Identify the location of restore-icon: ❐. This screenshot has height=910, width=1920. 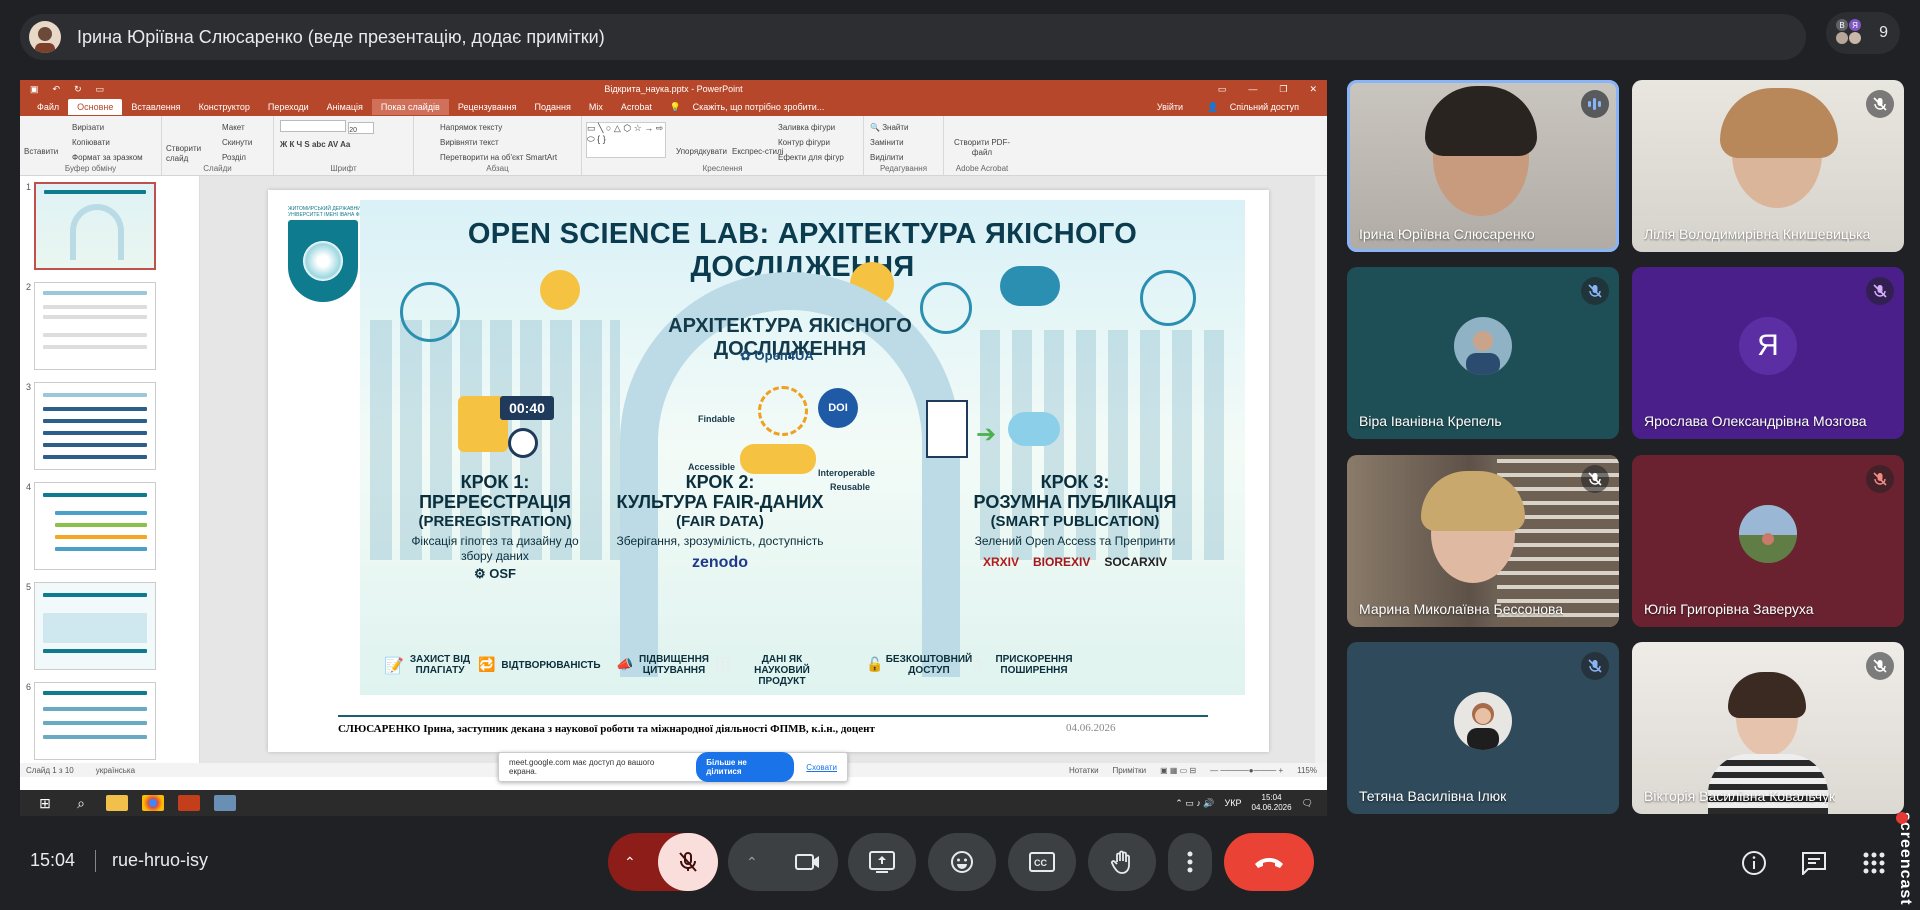
(1283, 89).